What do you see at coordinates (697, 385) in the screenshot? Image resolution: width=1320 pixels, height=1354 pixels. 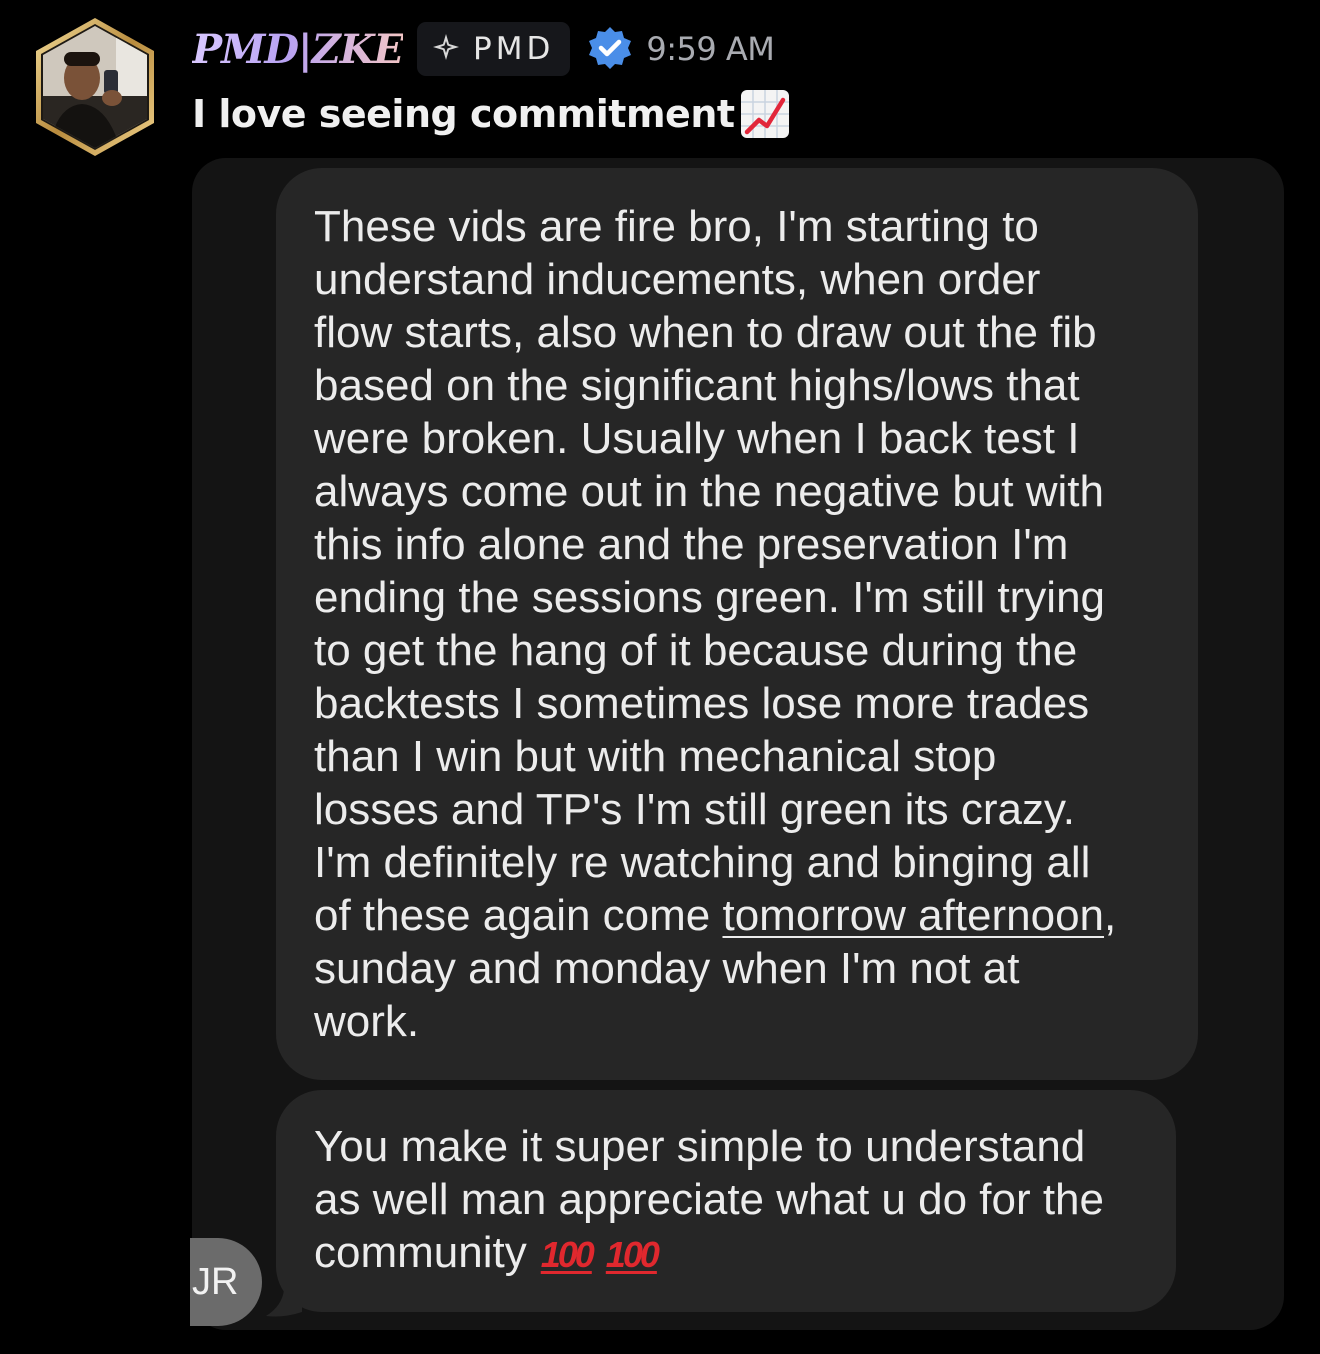 I see `bubble-line: based on the significant highs/lows that` at bounding box center [697, 385].